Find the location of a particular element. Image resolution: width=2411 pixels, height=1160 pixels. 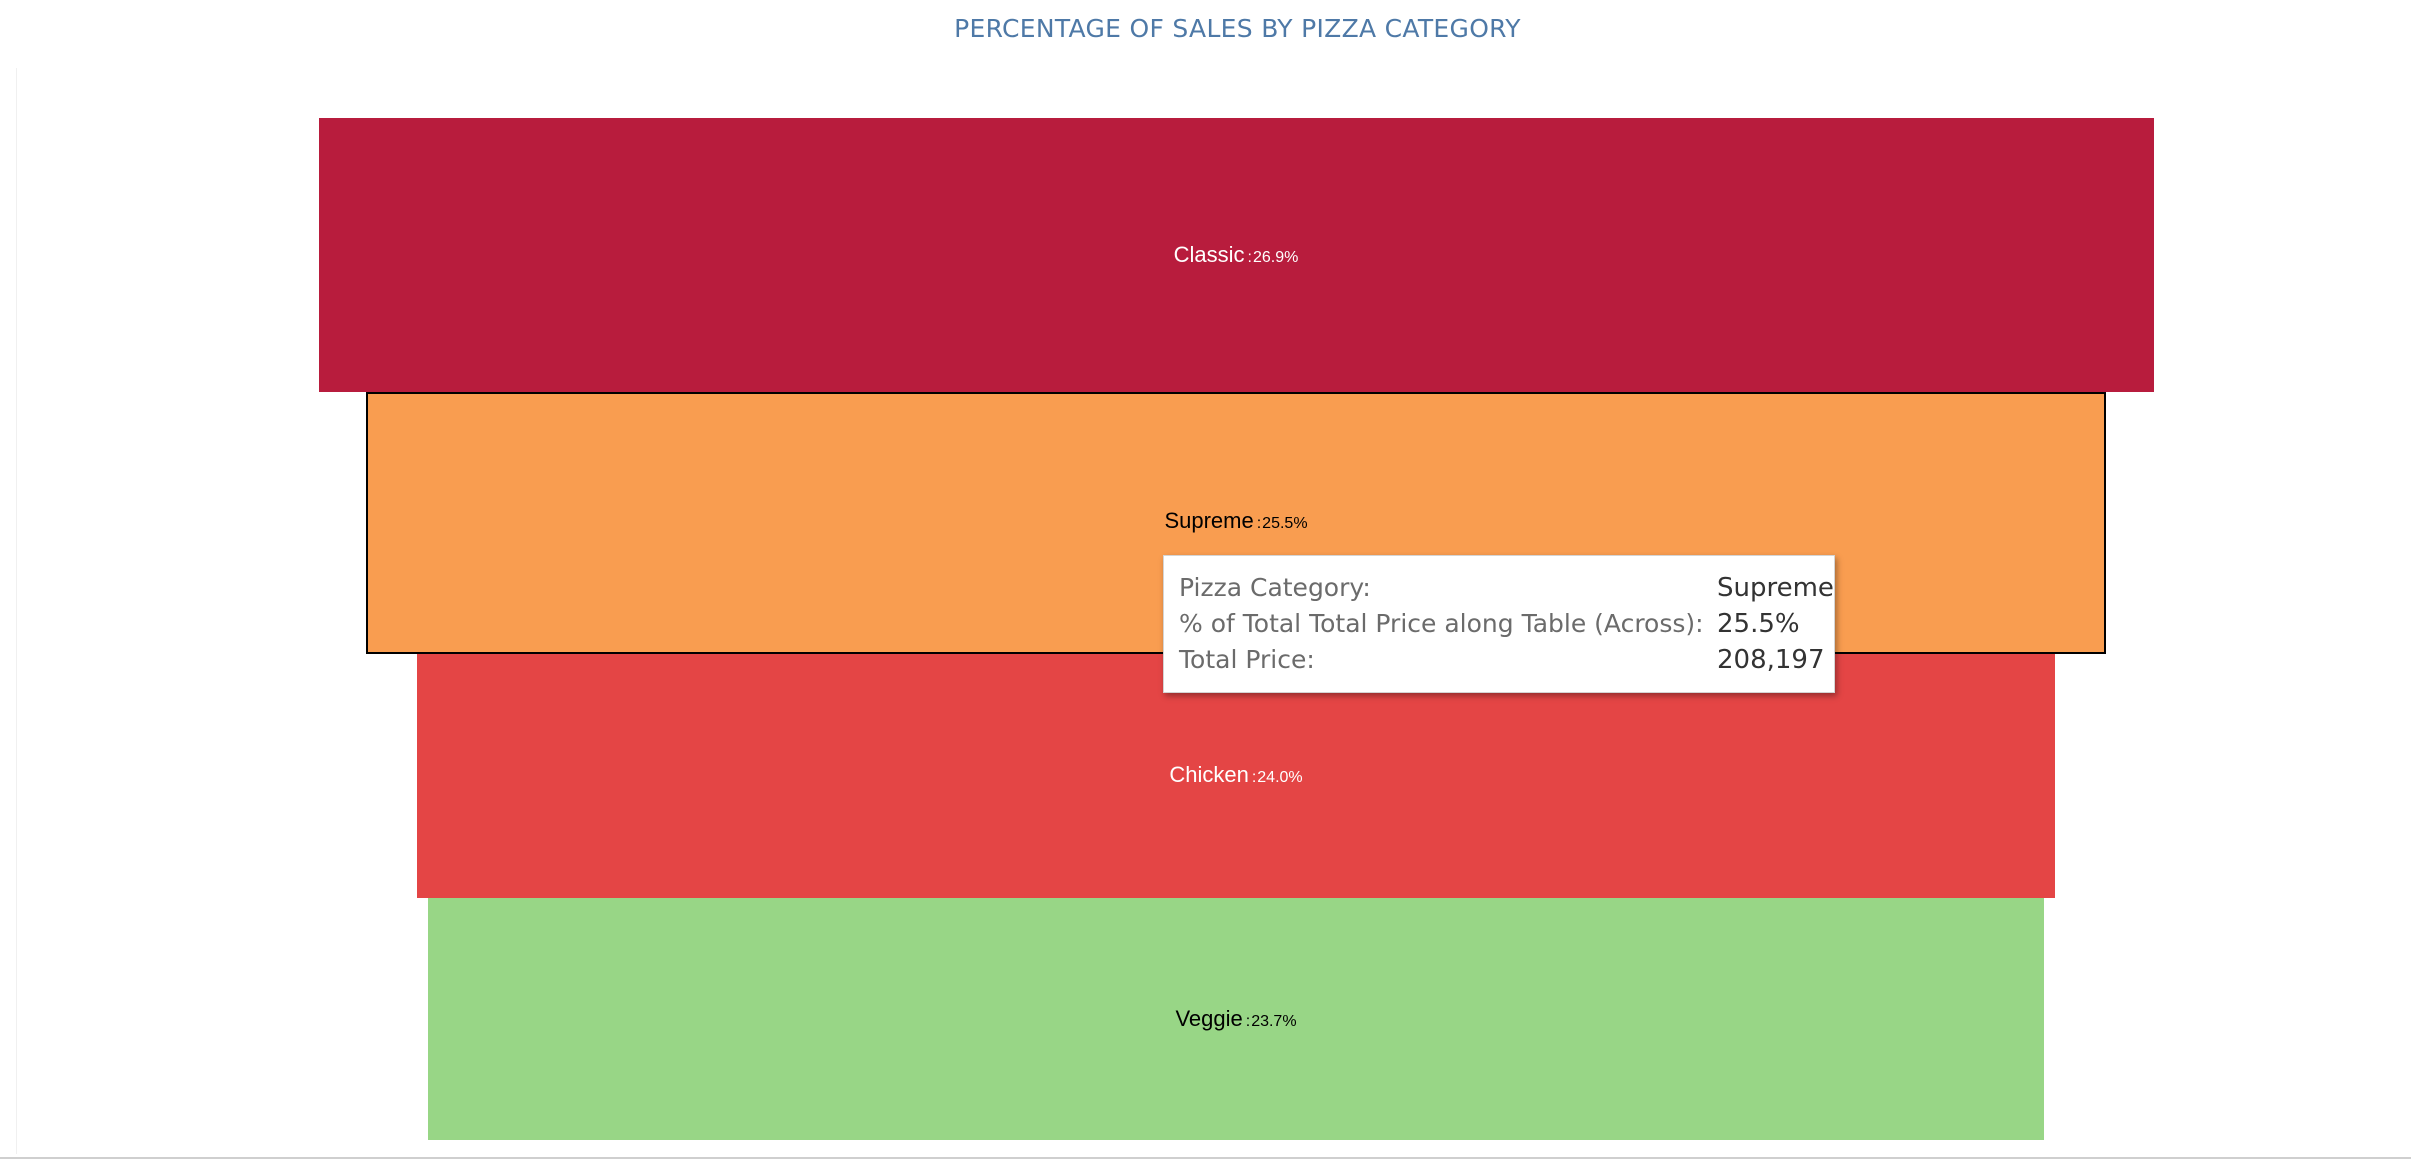

bar-label-chicken: Chicken:24.0% is located at coordinates (1235, 775).